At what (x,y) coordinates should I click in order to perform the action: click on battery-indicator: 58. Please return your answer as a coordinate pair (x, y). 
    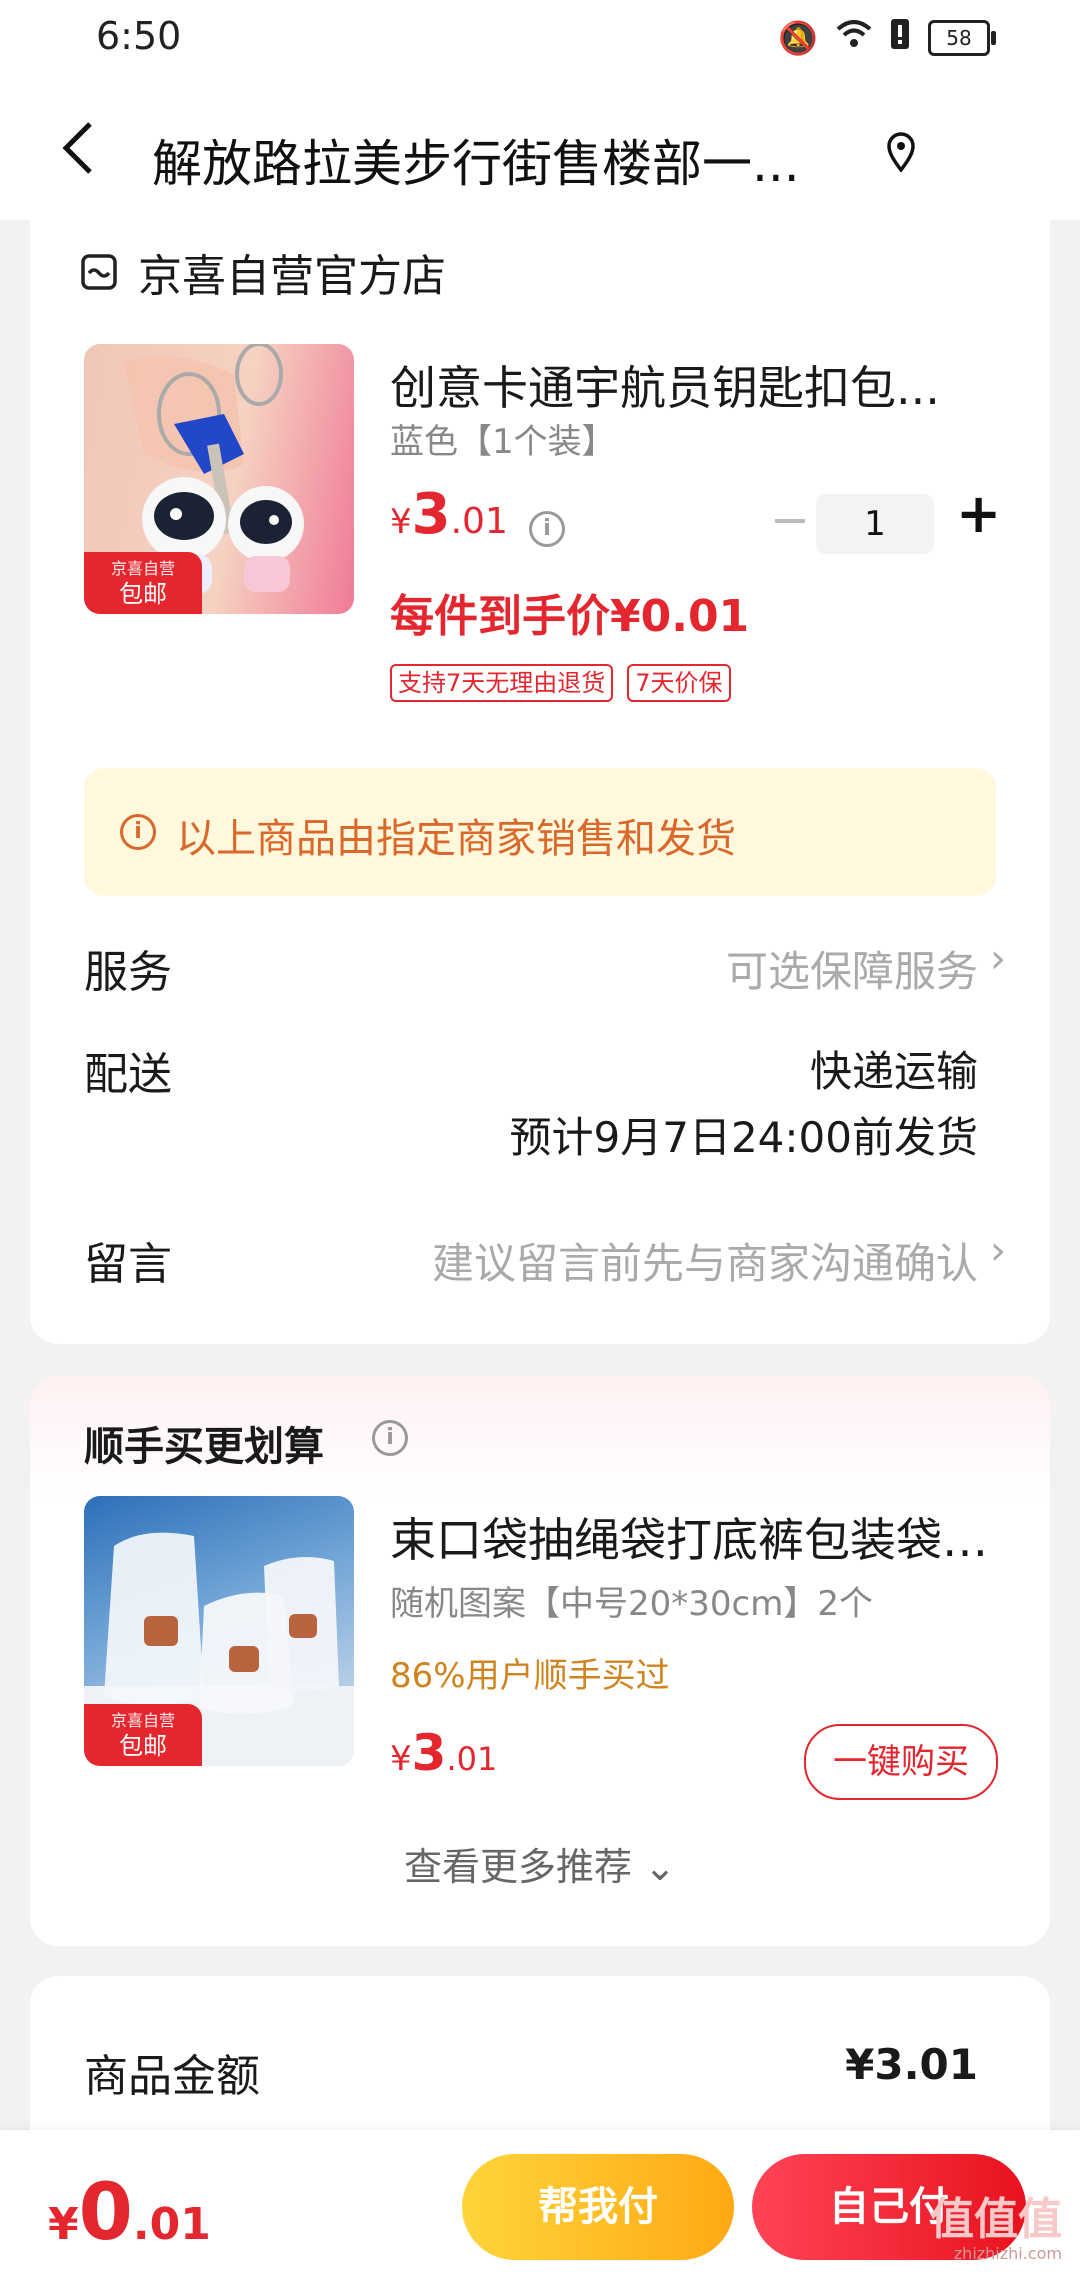
    Looking at the image, I should click on (962, 38).